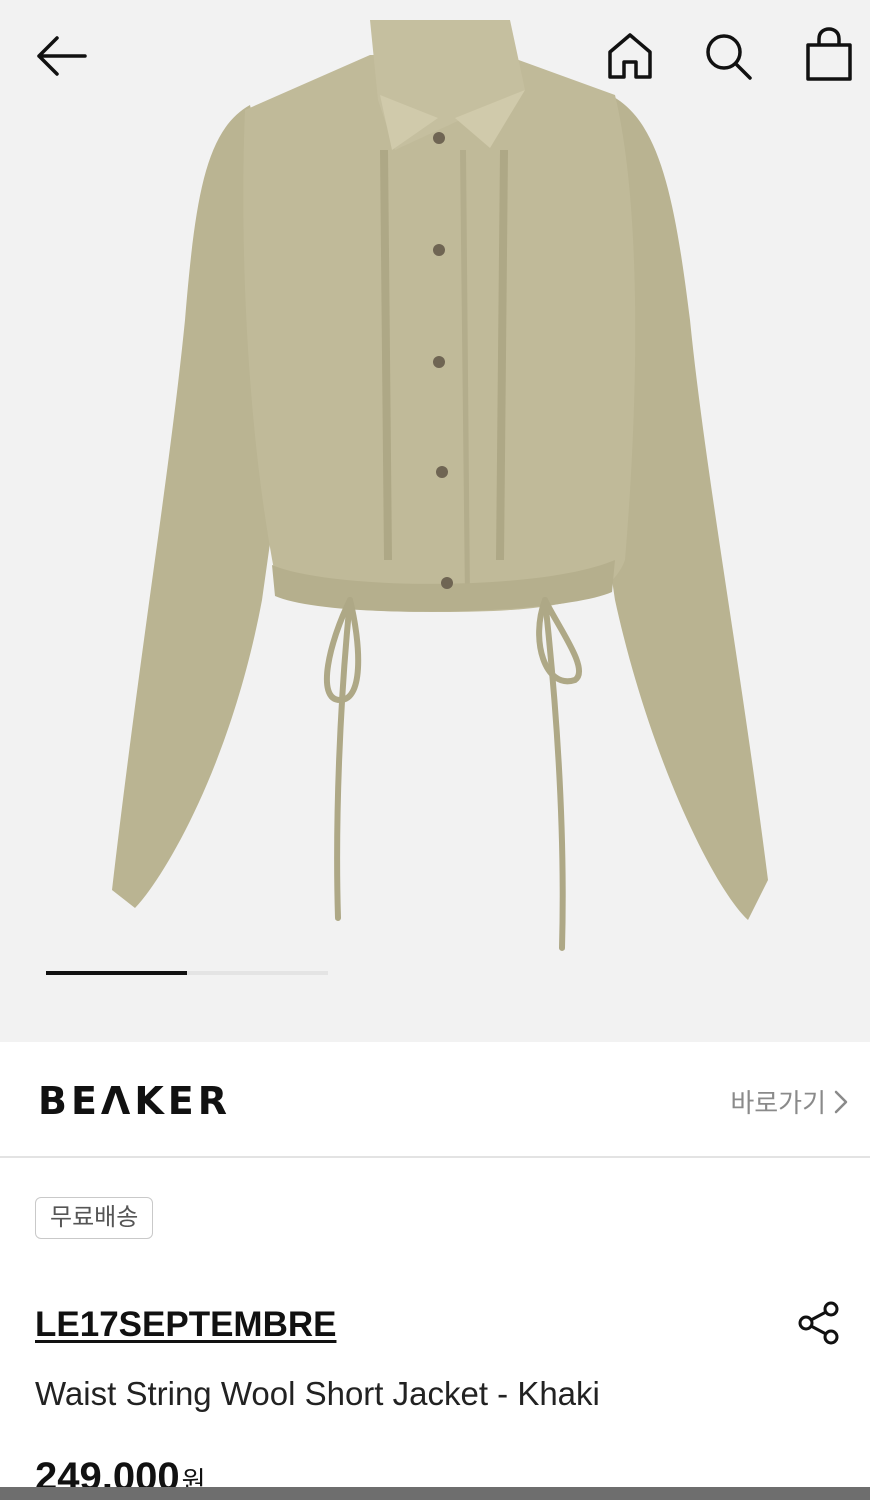 The width and height of the screenshot is (870, 1500). I want to click on slide-indicator-progress, so click(116, 973).